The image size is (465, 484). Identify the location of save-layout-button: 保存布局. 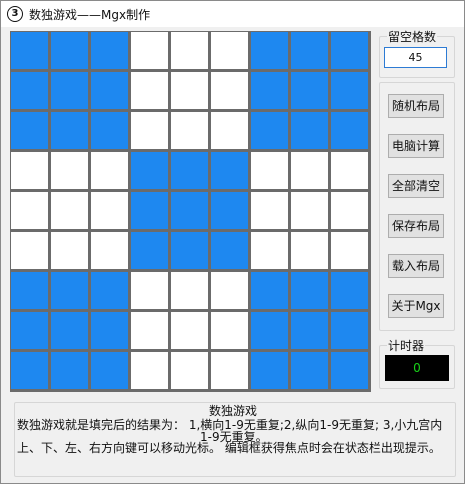
(416, 226).